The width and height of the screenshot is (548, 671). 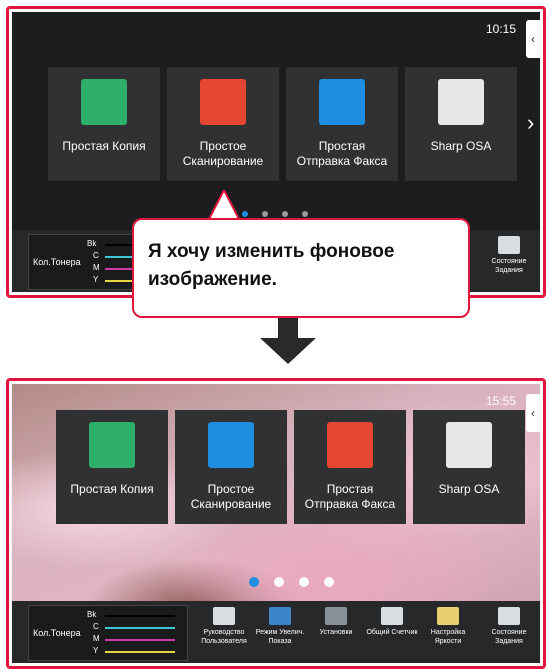 I want to click on total-counter-button: Общий Счетчик, so click(x=392, y=622).